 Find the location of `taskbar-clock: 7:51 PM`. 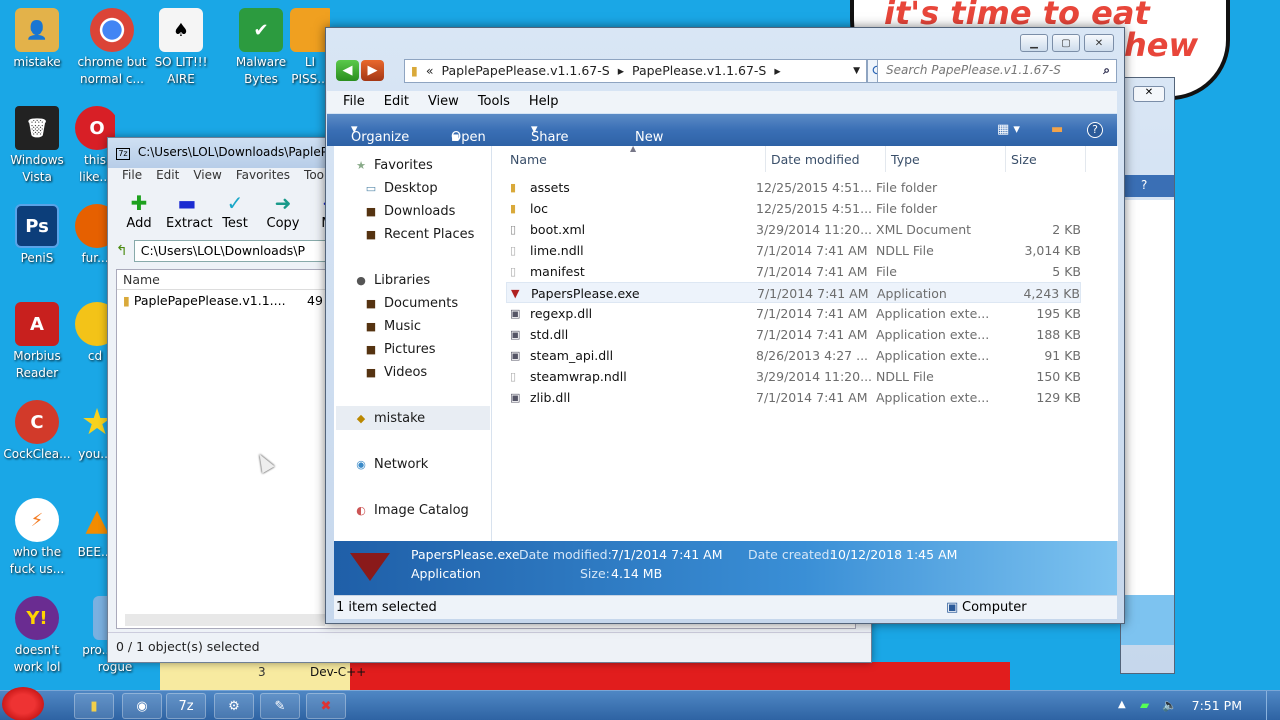

taskbar-clock: 7:51 PM is located at coordinates (1217, 705).